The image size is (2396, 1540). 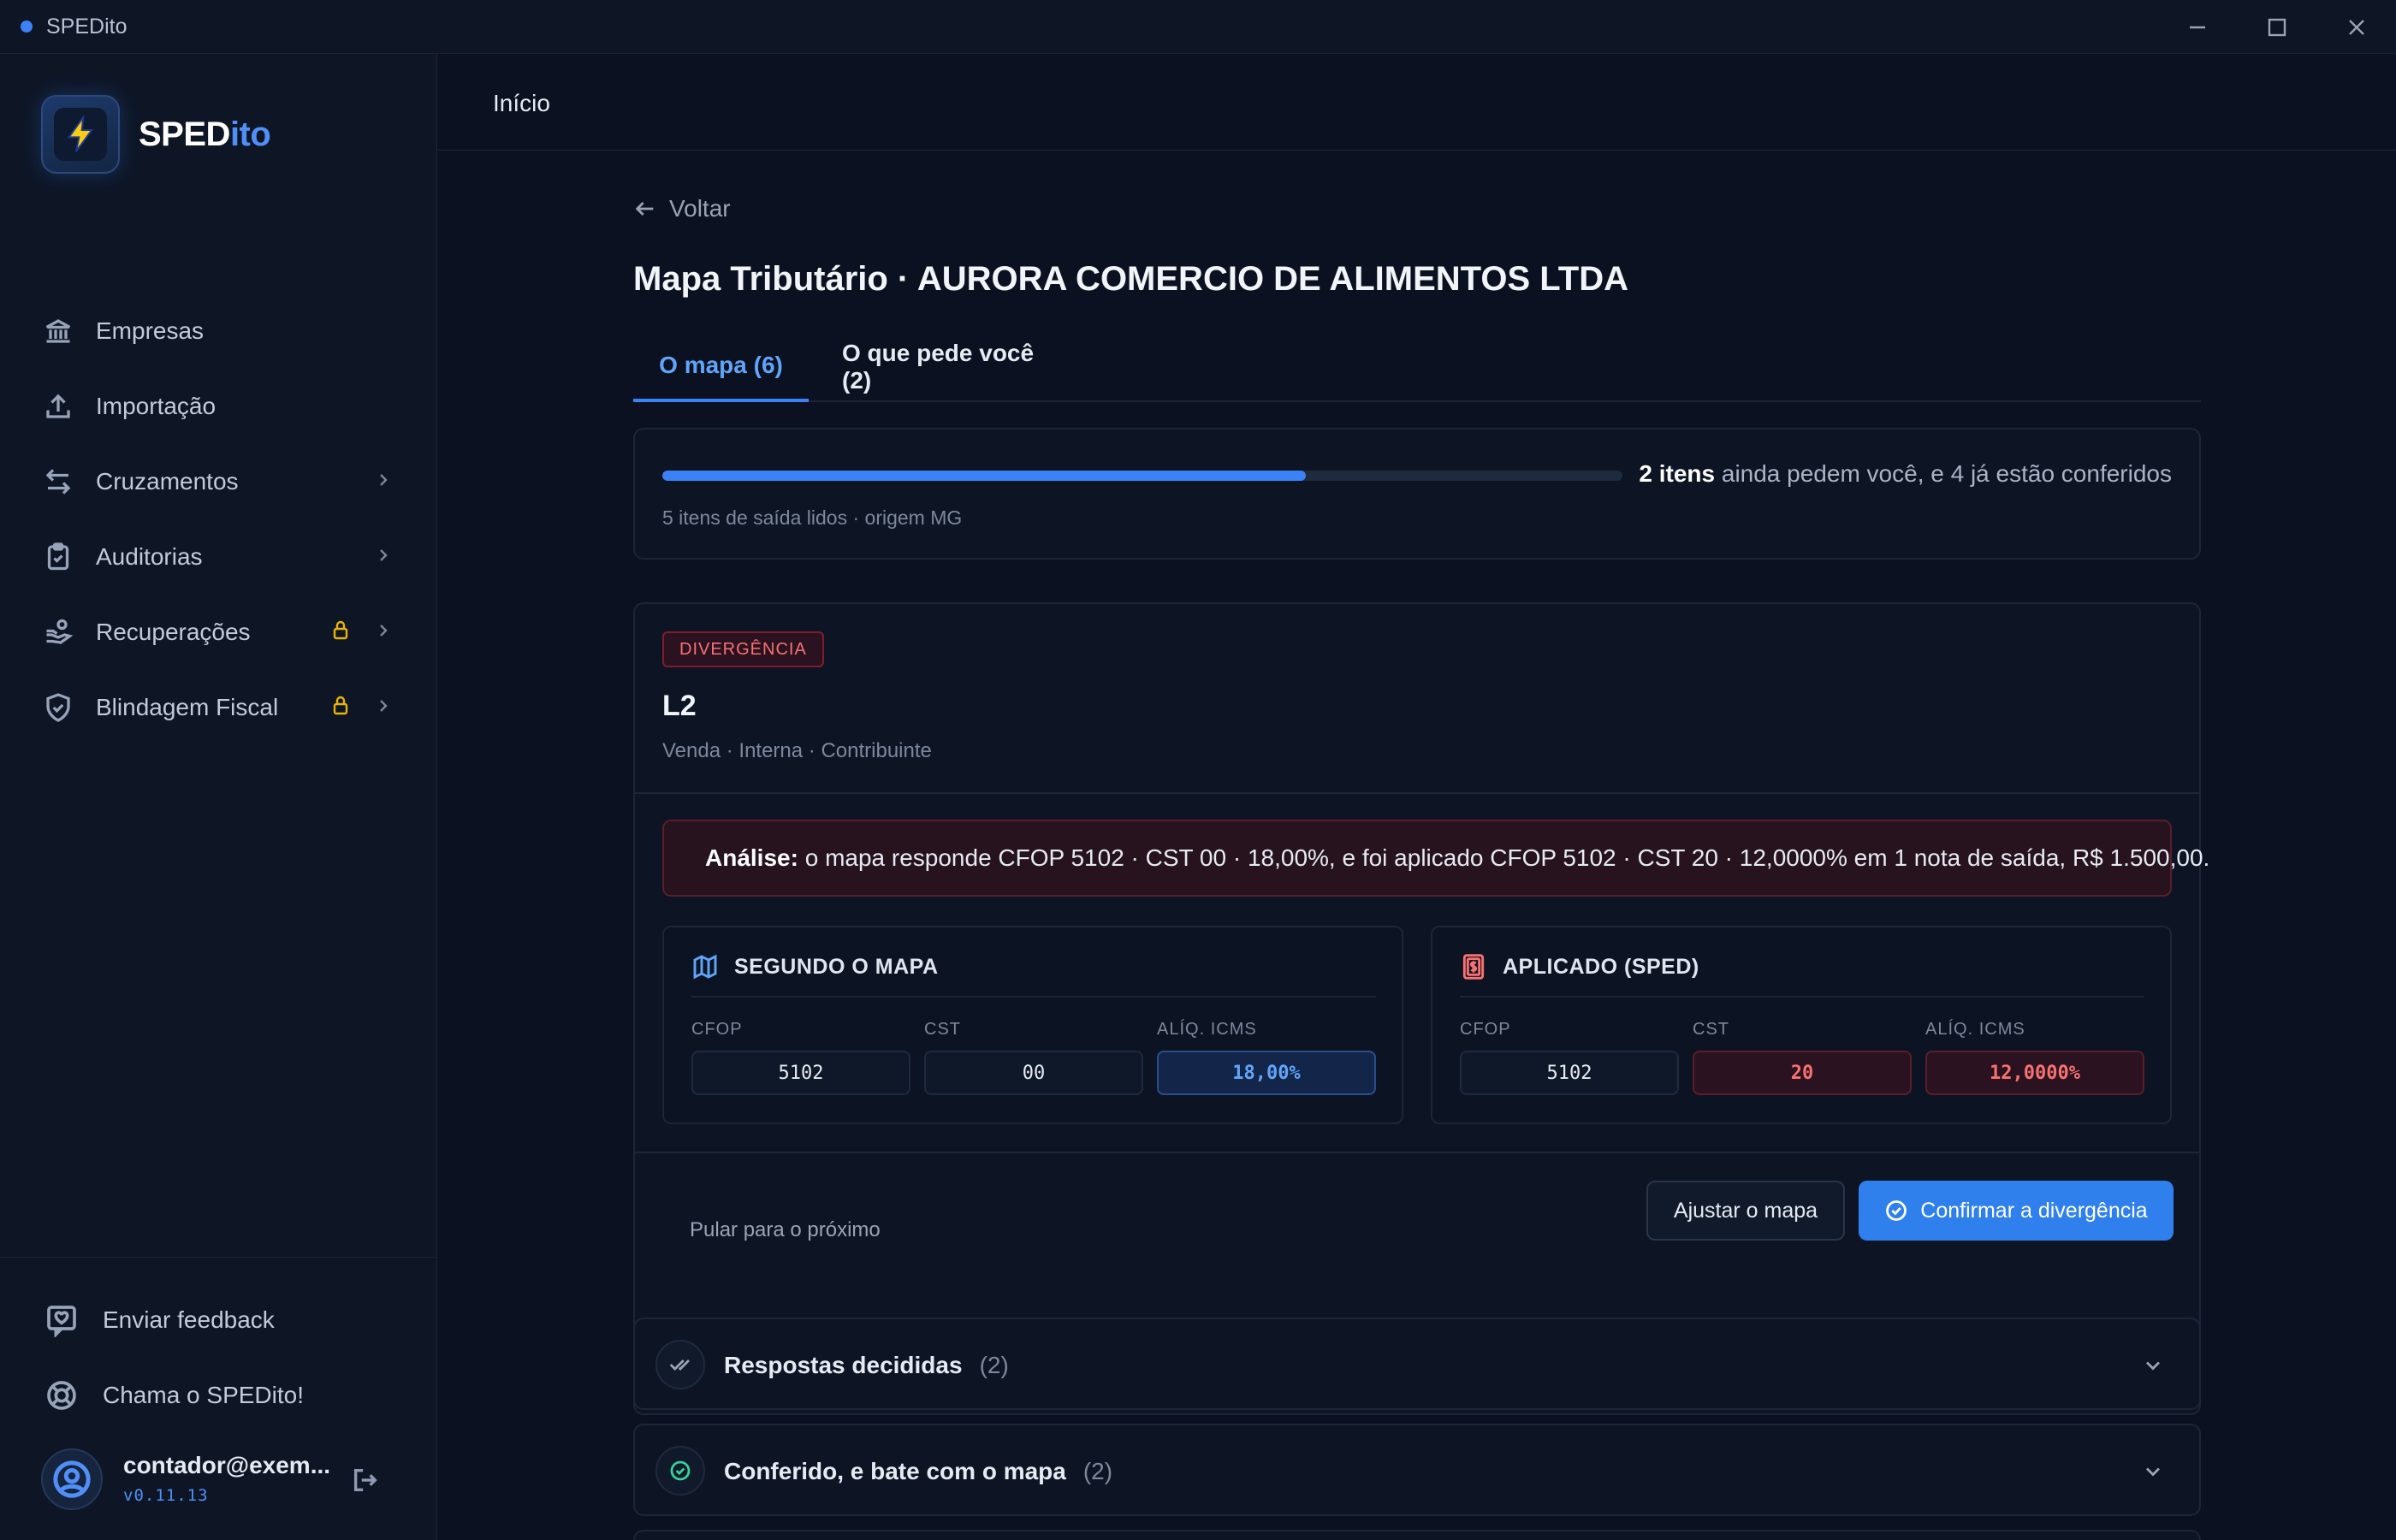 I want to click on sped-panel-header: APLICADO (SPED), so click(x=1579, y=966).